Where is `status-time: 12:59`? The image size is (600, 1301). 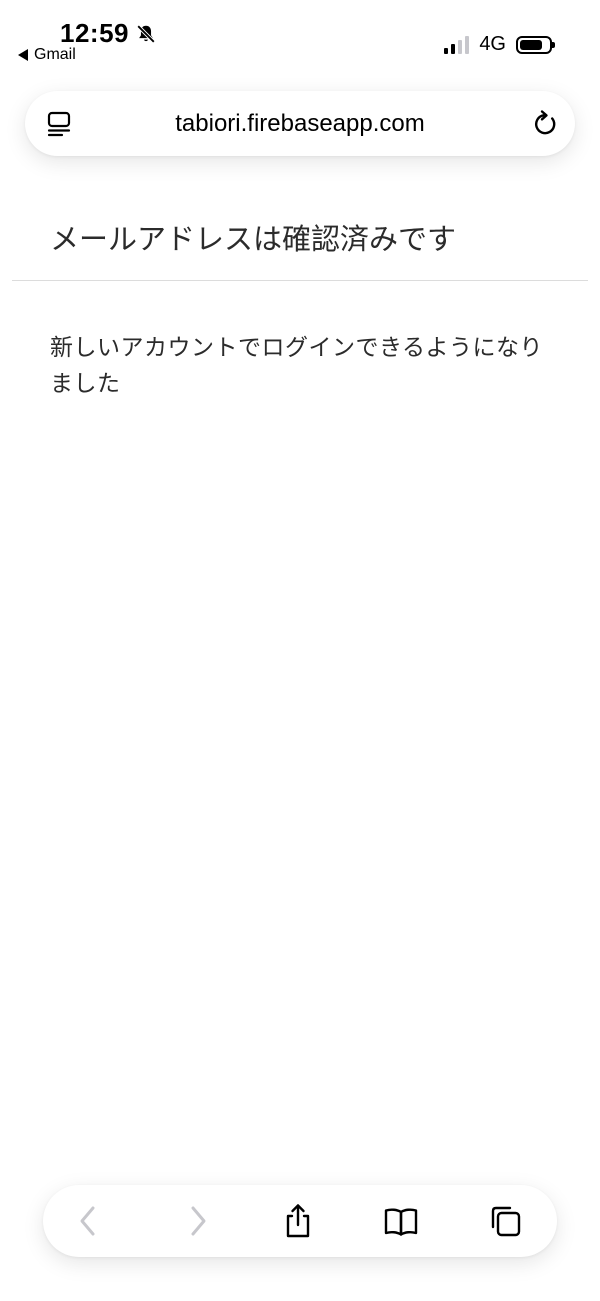 status-time: 12:59 is located at coordinates (94, 33).